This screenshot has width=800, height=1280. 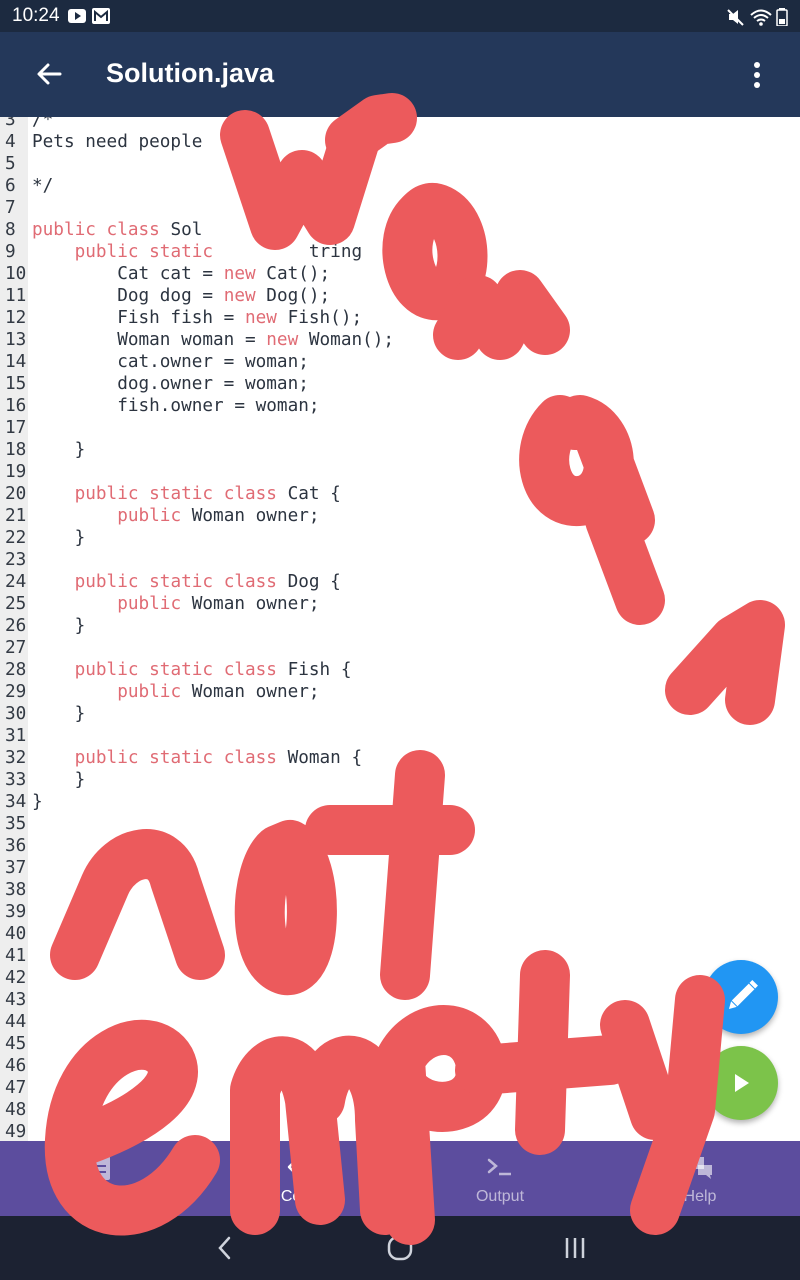 I want to click on mute-icon, so click(x=735, y=17).